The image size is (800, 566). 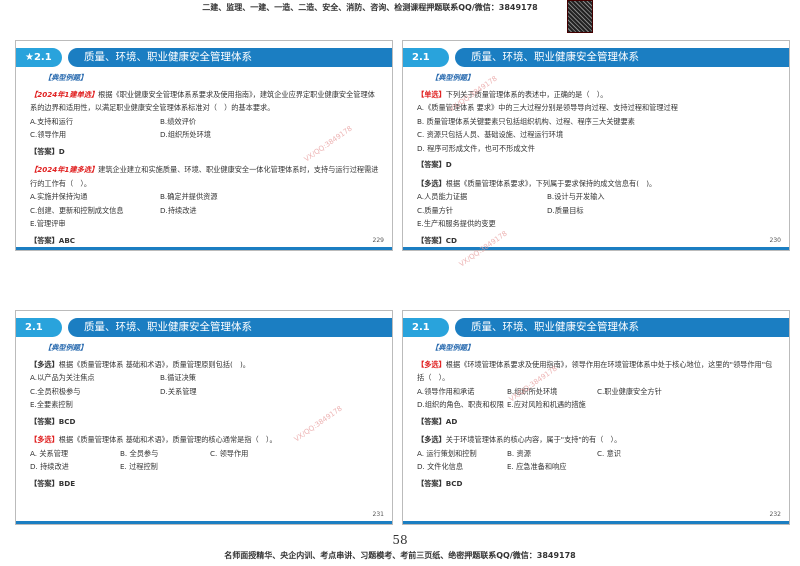 I want to click on answer: 【答案】ABC, so click(x=53, y=240).